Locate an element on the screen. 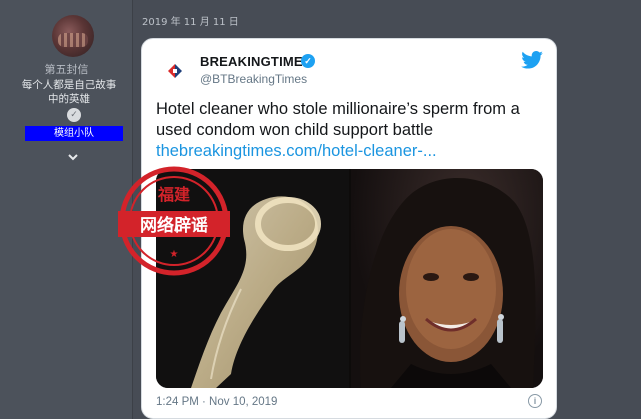 This screenshot has width=641, height=419. avatar is located at coordinates (73, 36).